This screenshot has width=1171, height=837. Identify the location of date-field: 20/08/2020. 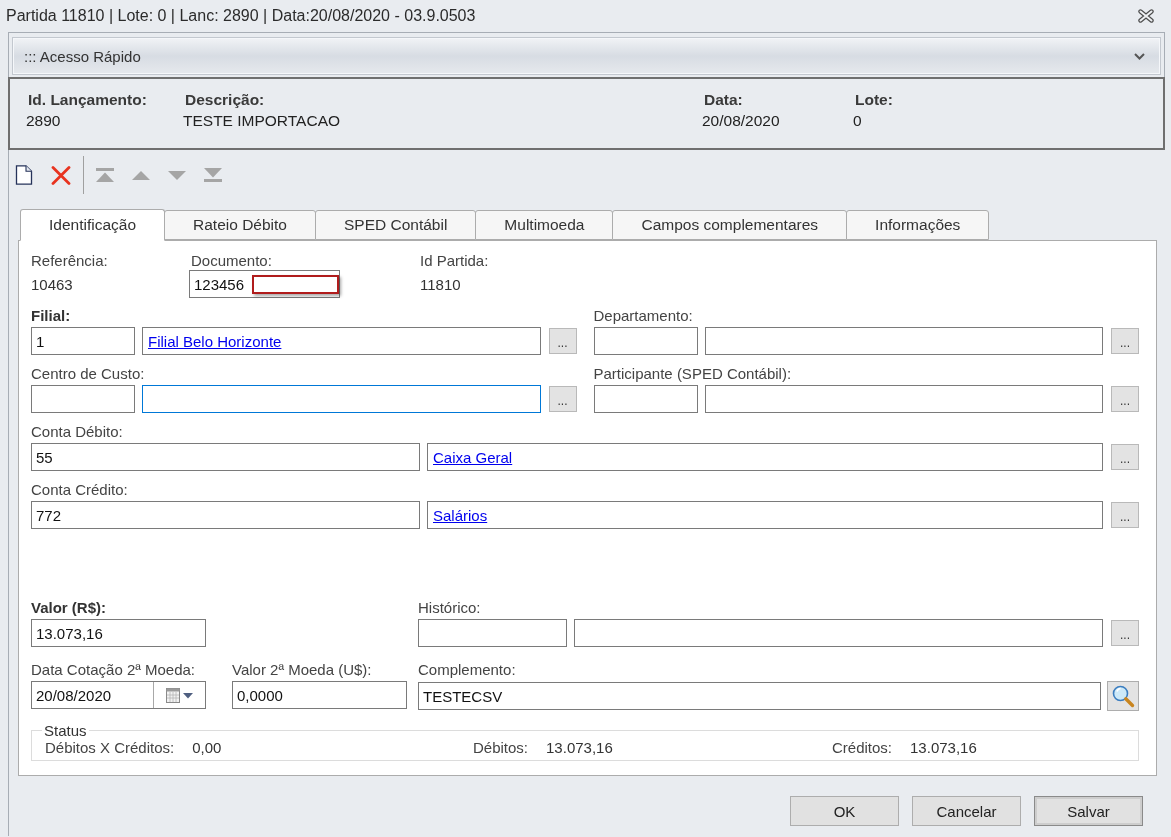
(118, 695).